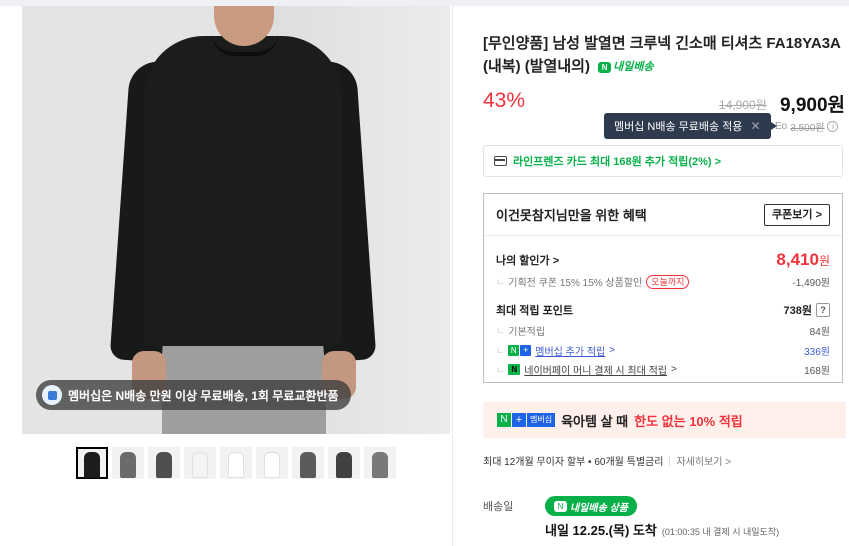  Describe the element at coordinates (663, 260) in the screenshot. I see `my-discount-row: 나의 할인가 > 8,410원` at that location.